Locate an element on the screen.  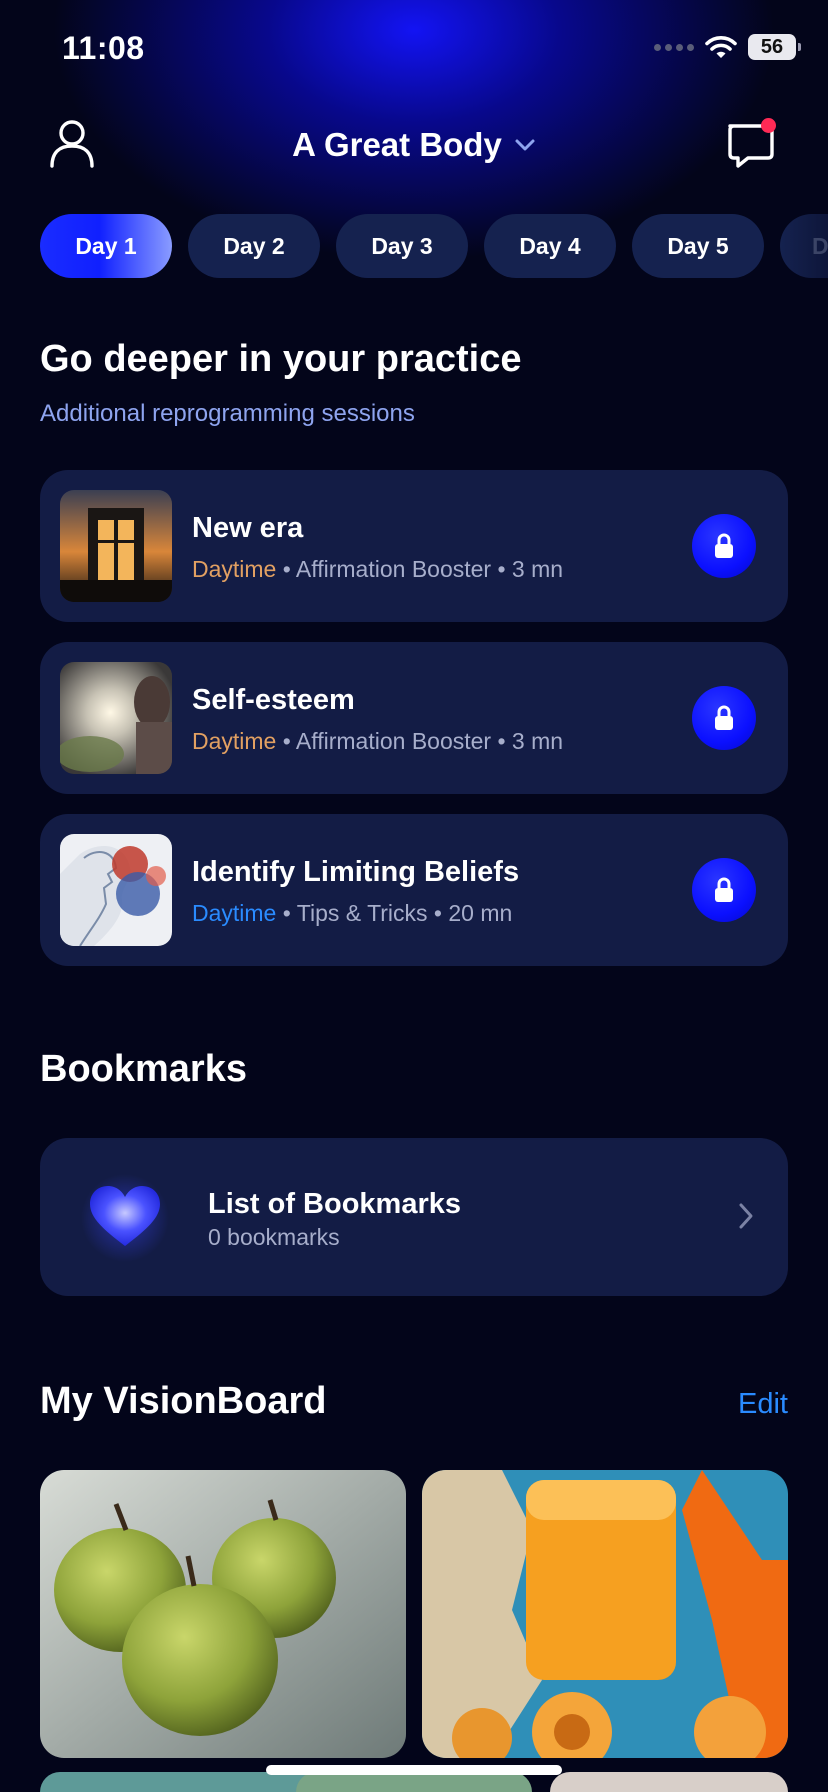
battery-level: 56 is located at coordinates (772, 46).